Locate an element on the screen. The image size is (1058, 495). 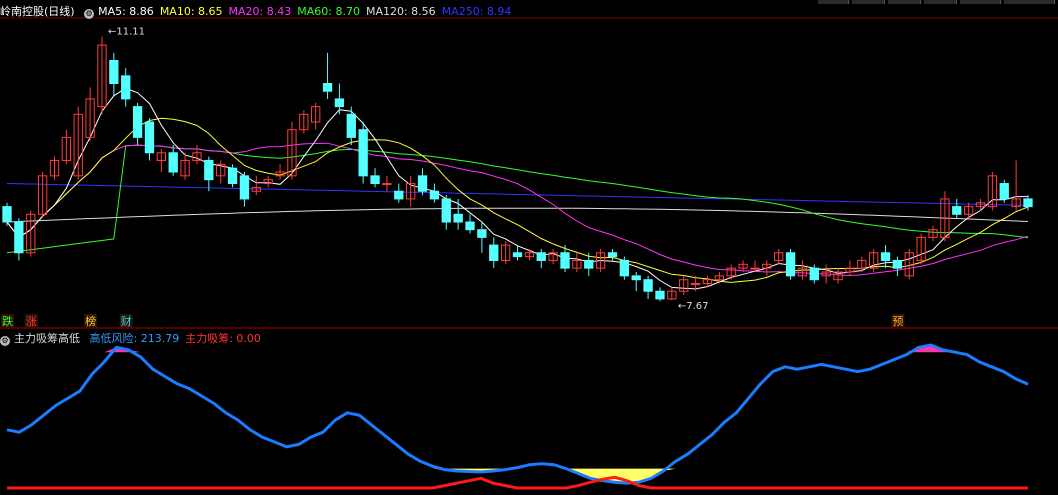
signal-marker: 榜 is located at coordinates (90, 321).